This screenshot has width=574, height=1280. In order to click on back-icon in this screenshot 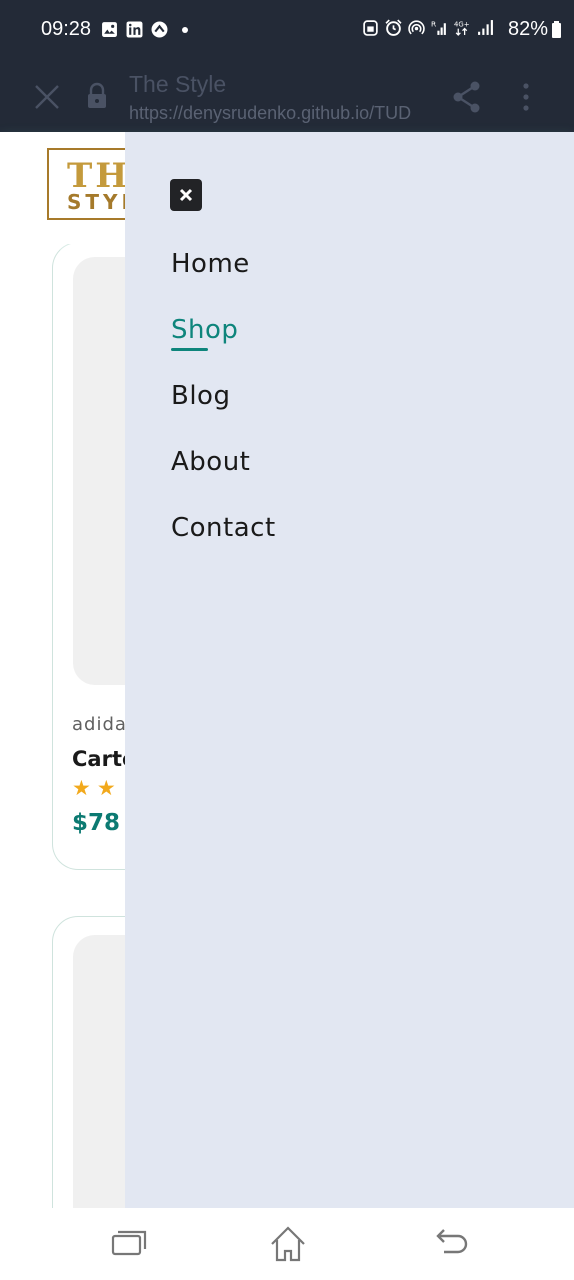, I will do `click(450, 1244)`.